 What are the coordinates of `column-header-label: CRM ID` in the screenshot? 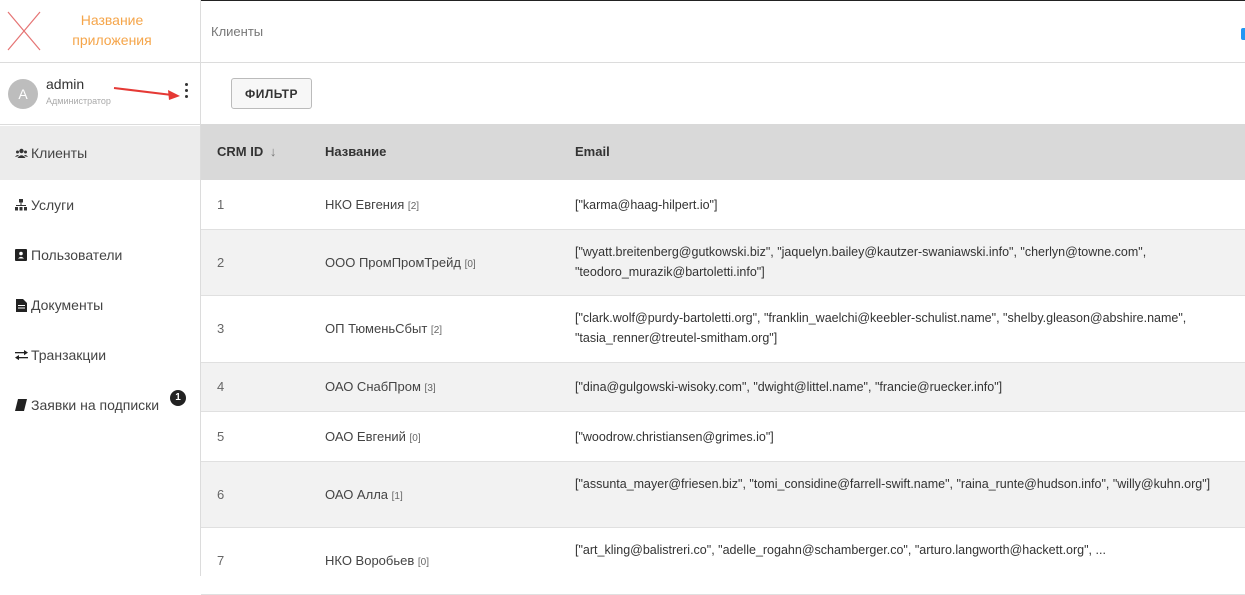 It's located at (240, 151).